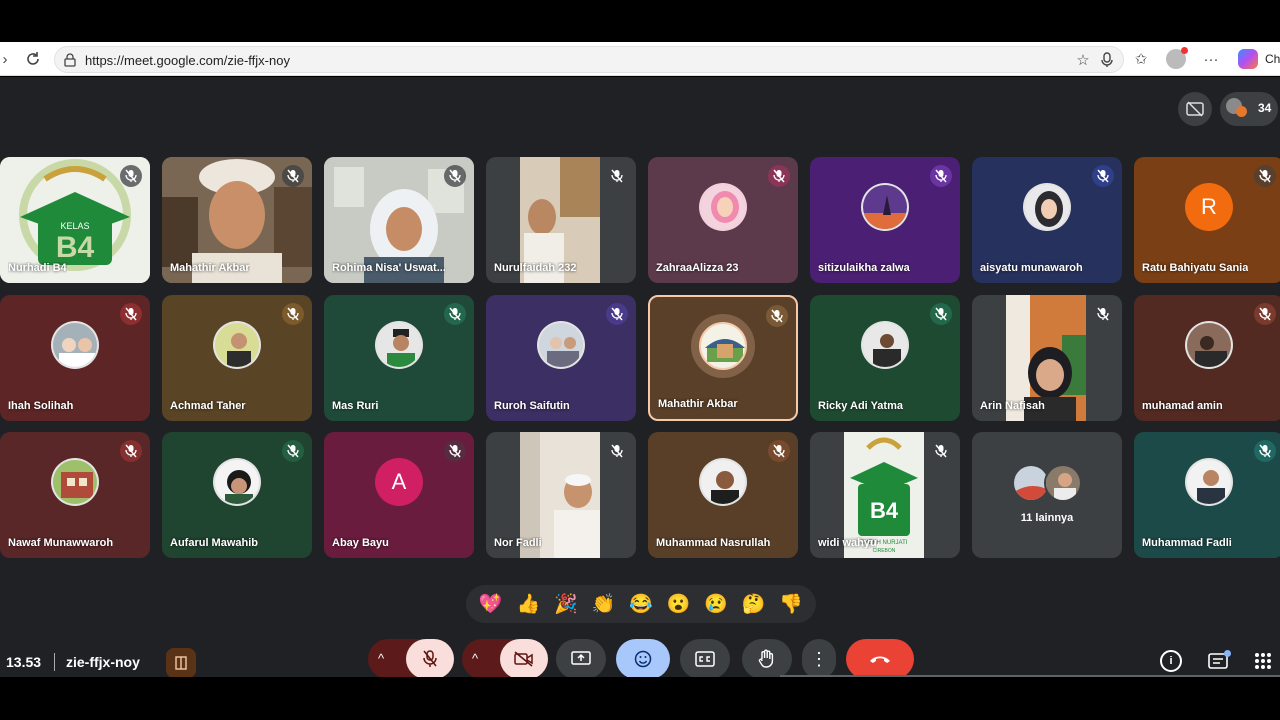  What do you see at coordinates (208, 406) in the screenshot?
I see `participant-name: Achmad Taher` at bounding box center [208, 406].